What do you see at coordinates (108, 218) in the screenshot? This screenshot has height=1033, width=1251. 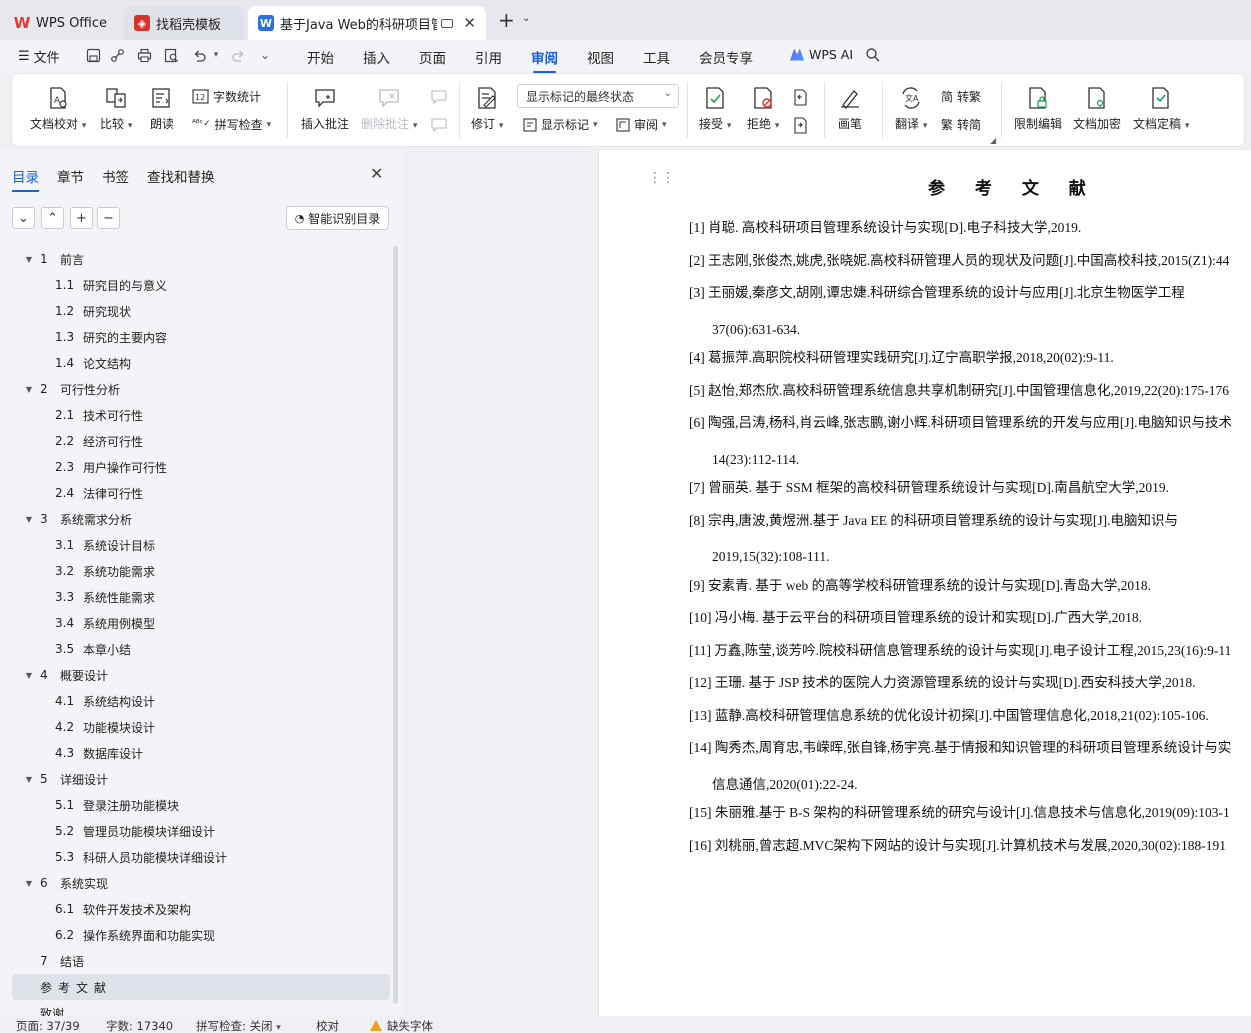 I see `remove-heading-button: −` at bounding box center [108, 218].